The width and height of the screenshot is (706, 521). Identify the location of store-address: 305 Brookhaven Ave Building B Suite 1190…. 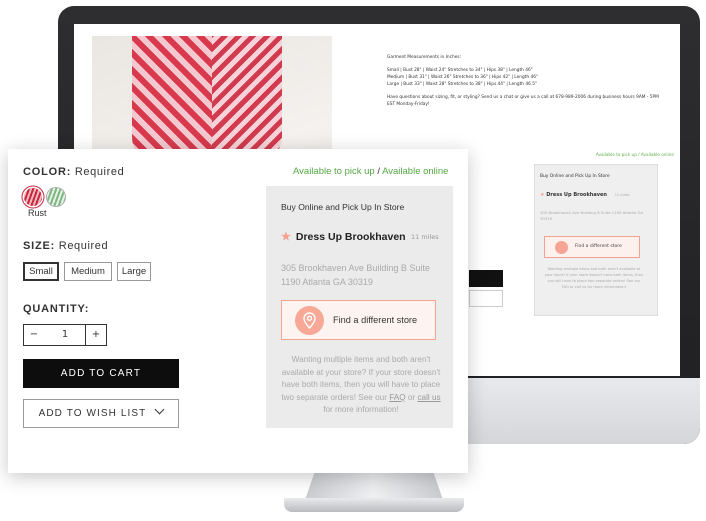
(355, 275).